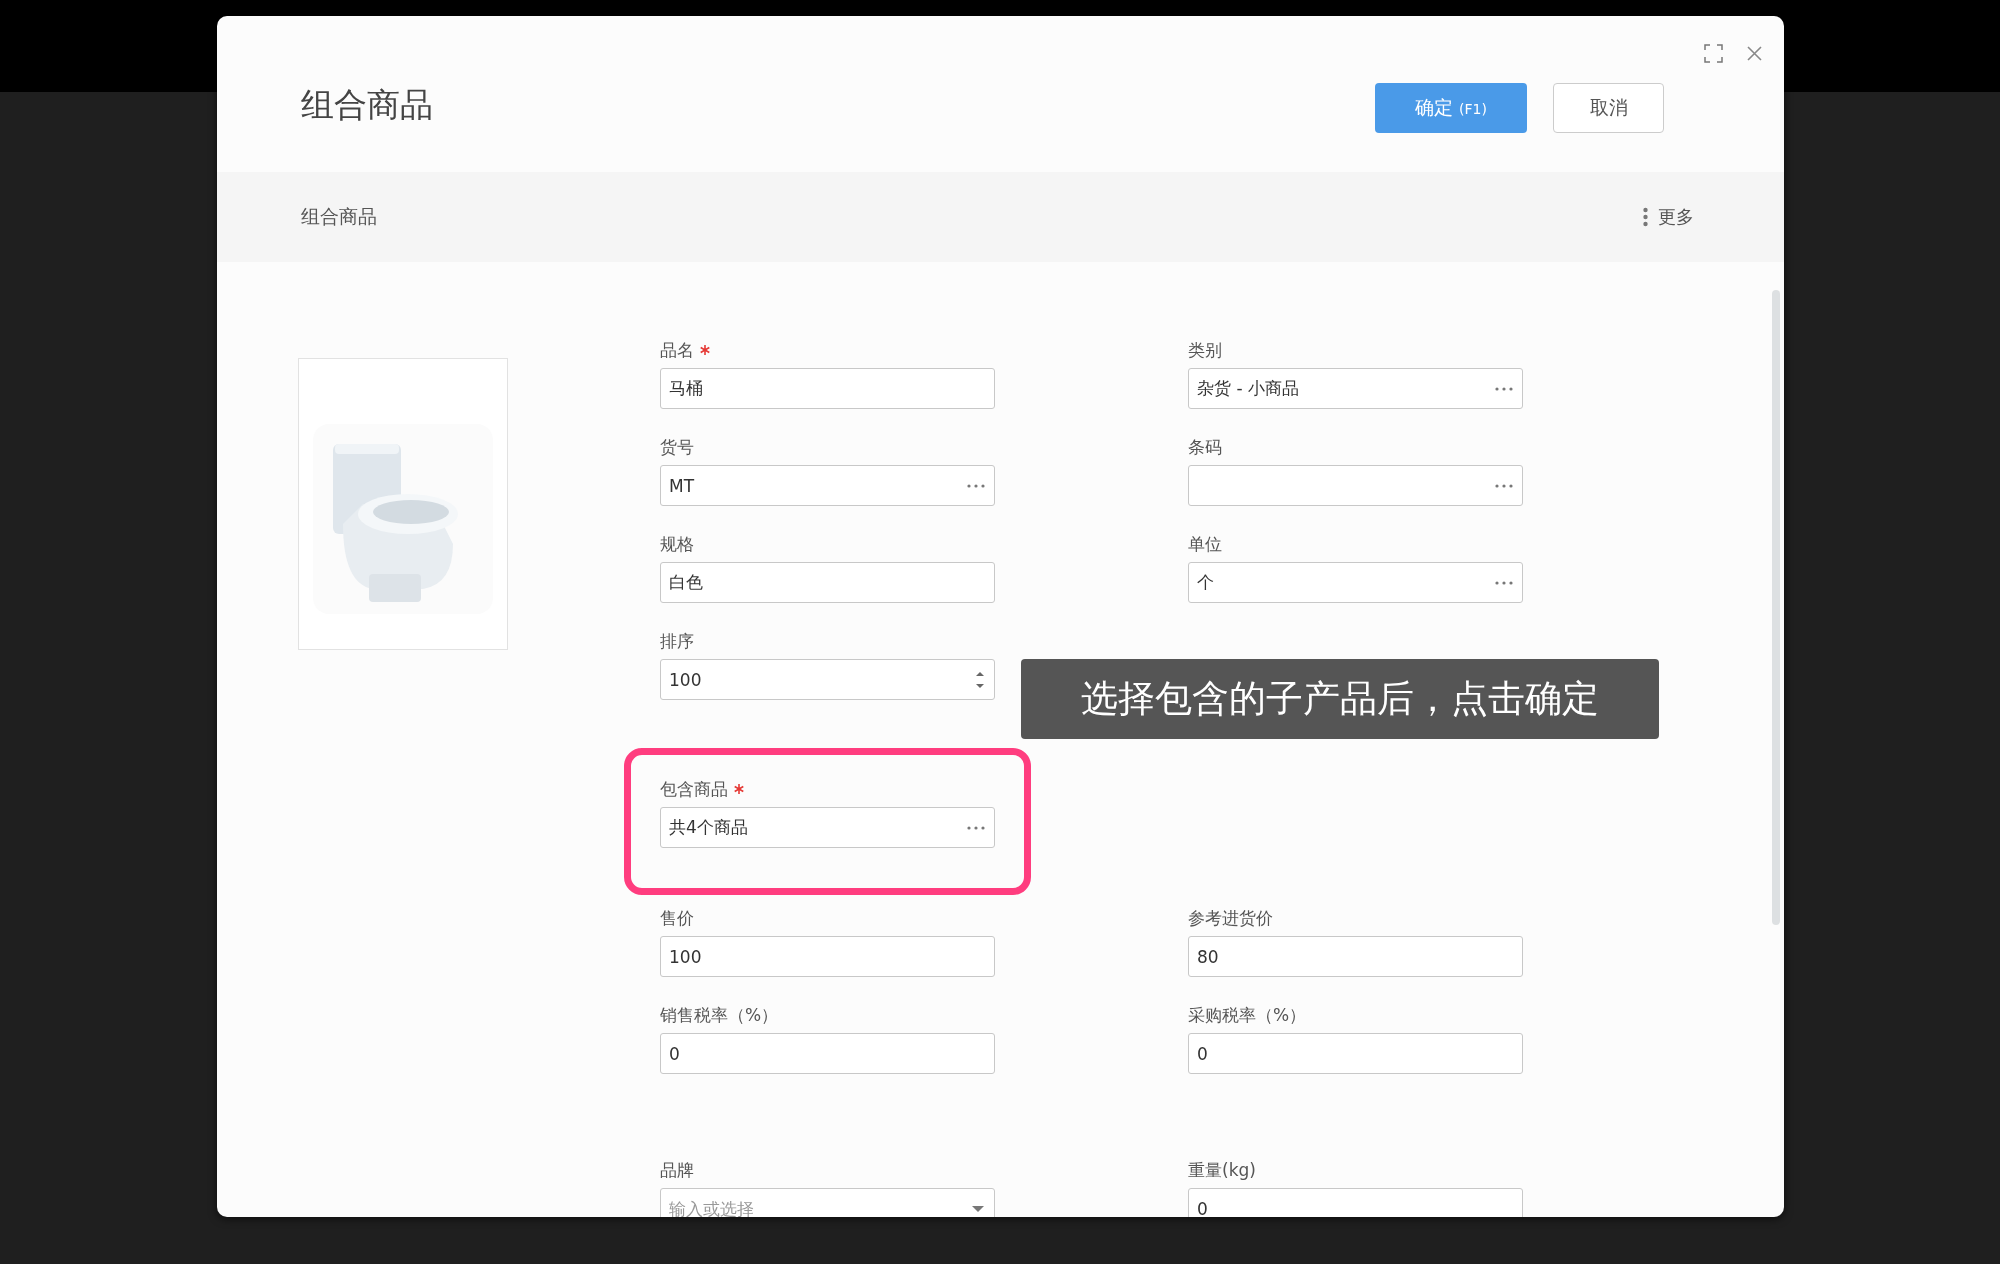 The height and width of the screenshot is (1264, 2000). Describe the element at coordinates (367, 105) in the screenshot. I see `dialog-title: 组合商品` at that location.